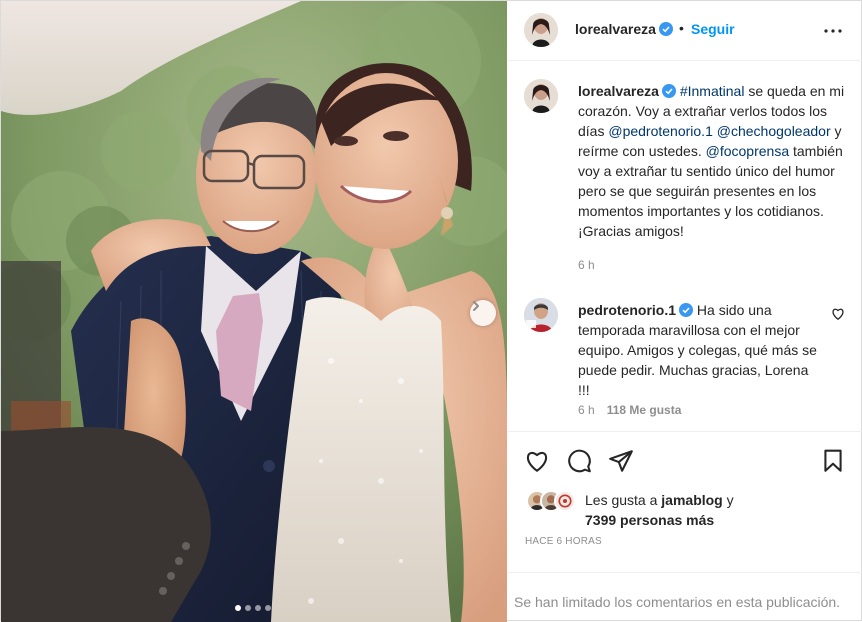  Describe the element at coordinates (565, 501) in the screenshot. I see `liker-avatar` at that location.